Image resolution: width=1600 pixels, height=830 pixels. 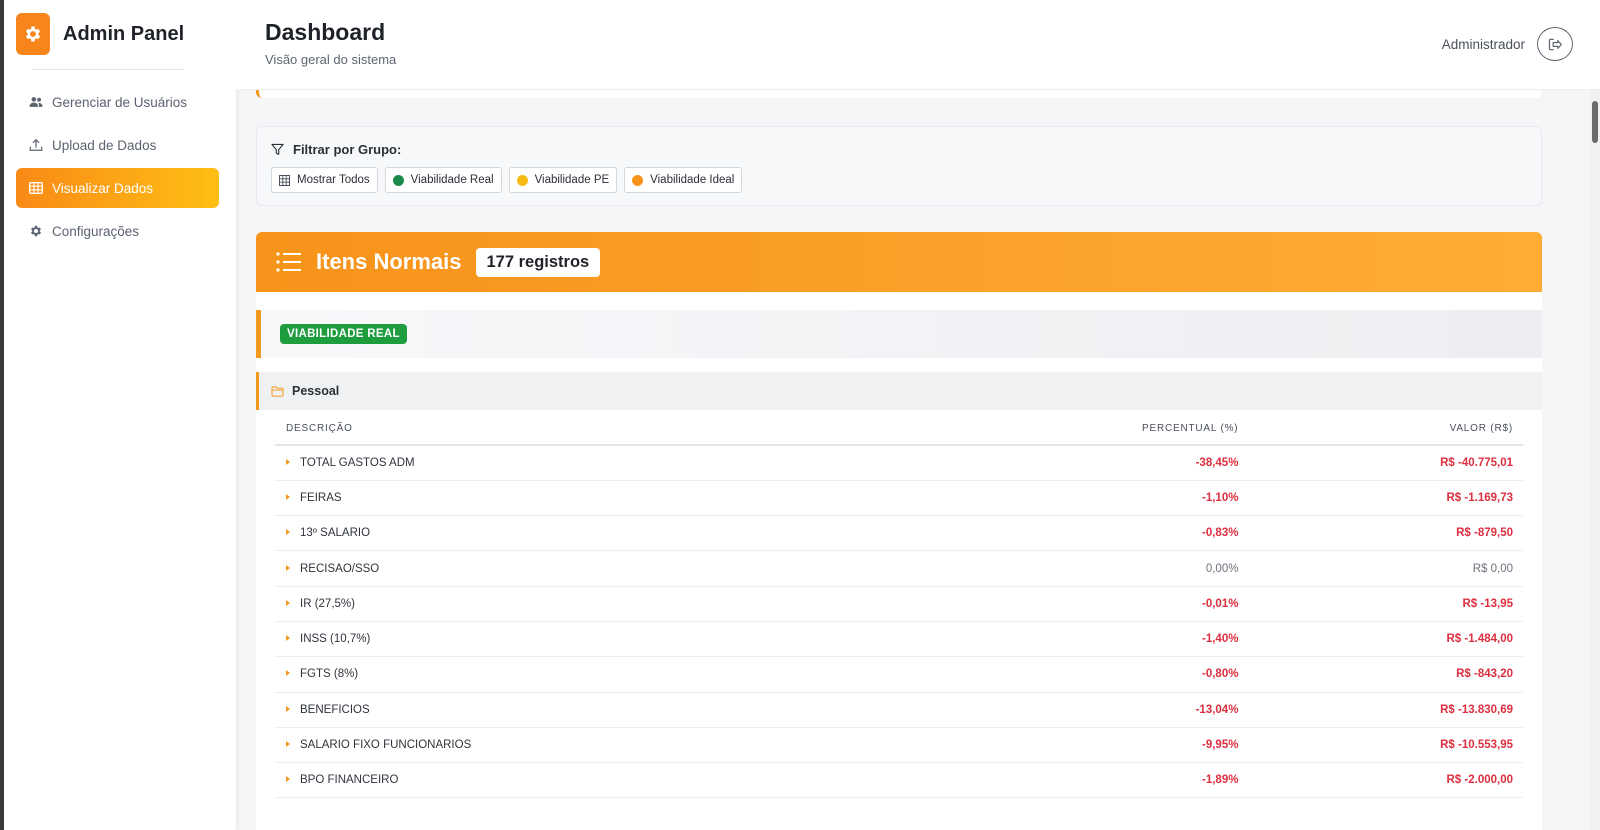 I want to click on sidebar-item-settings: Configurações, so click(x=117, y=231).